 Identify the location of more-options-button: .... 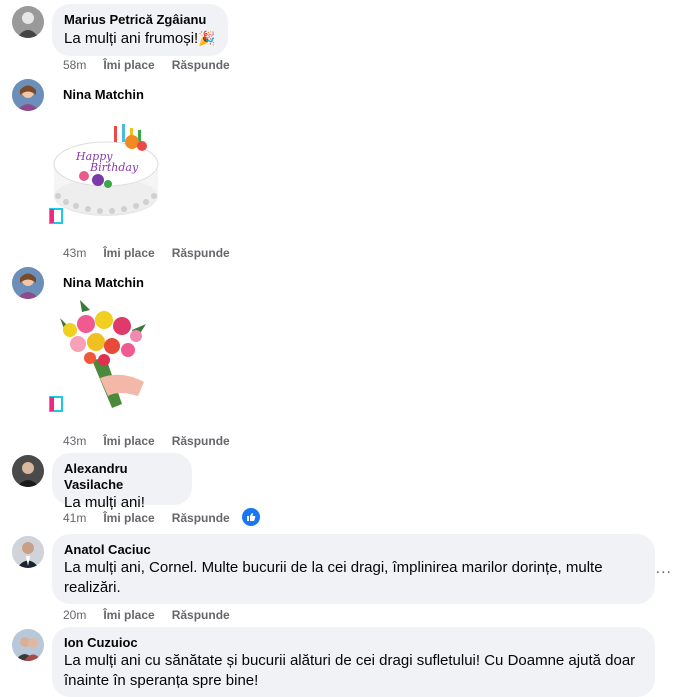
(664, 569).